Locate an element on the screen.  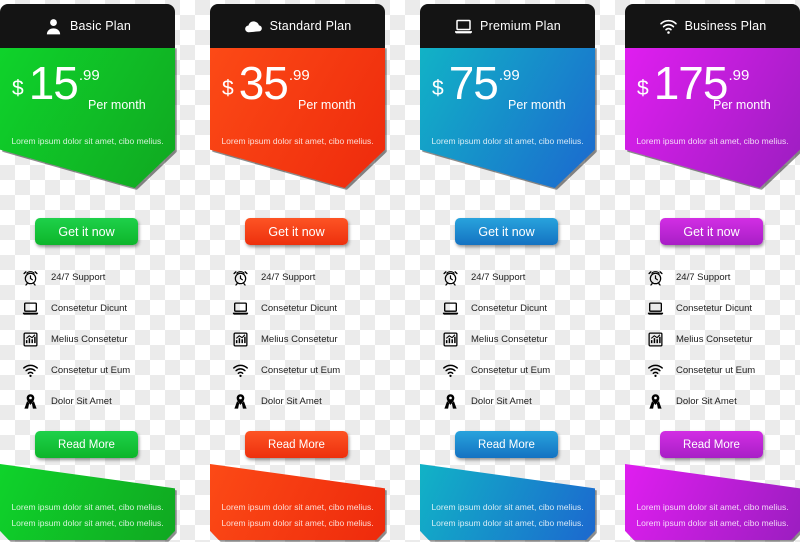
price-amount: 35 is located at coordinates (263, 83).